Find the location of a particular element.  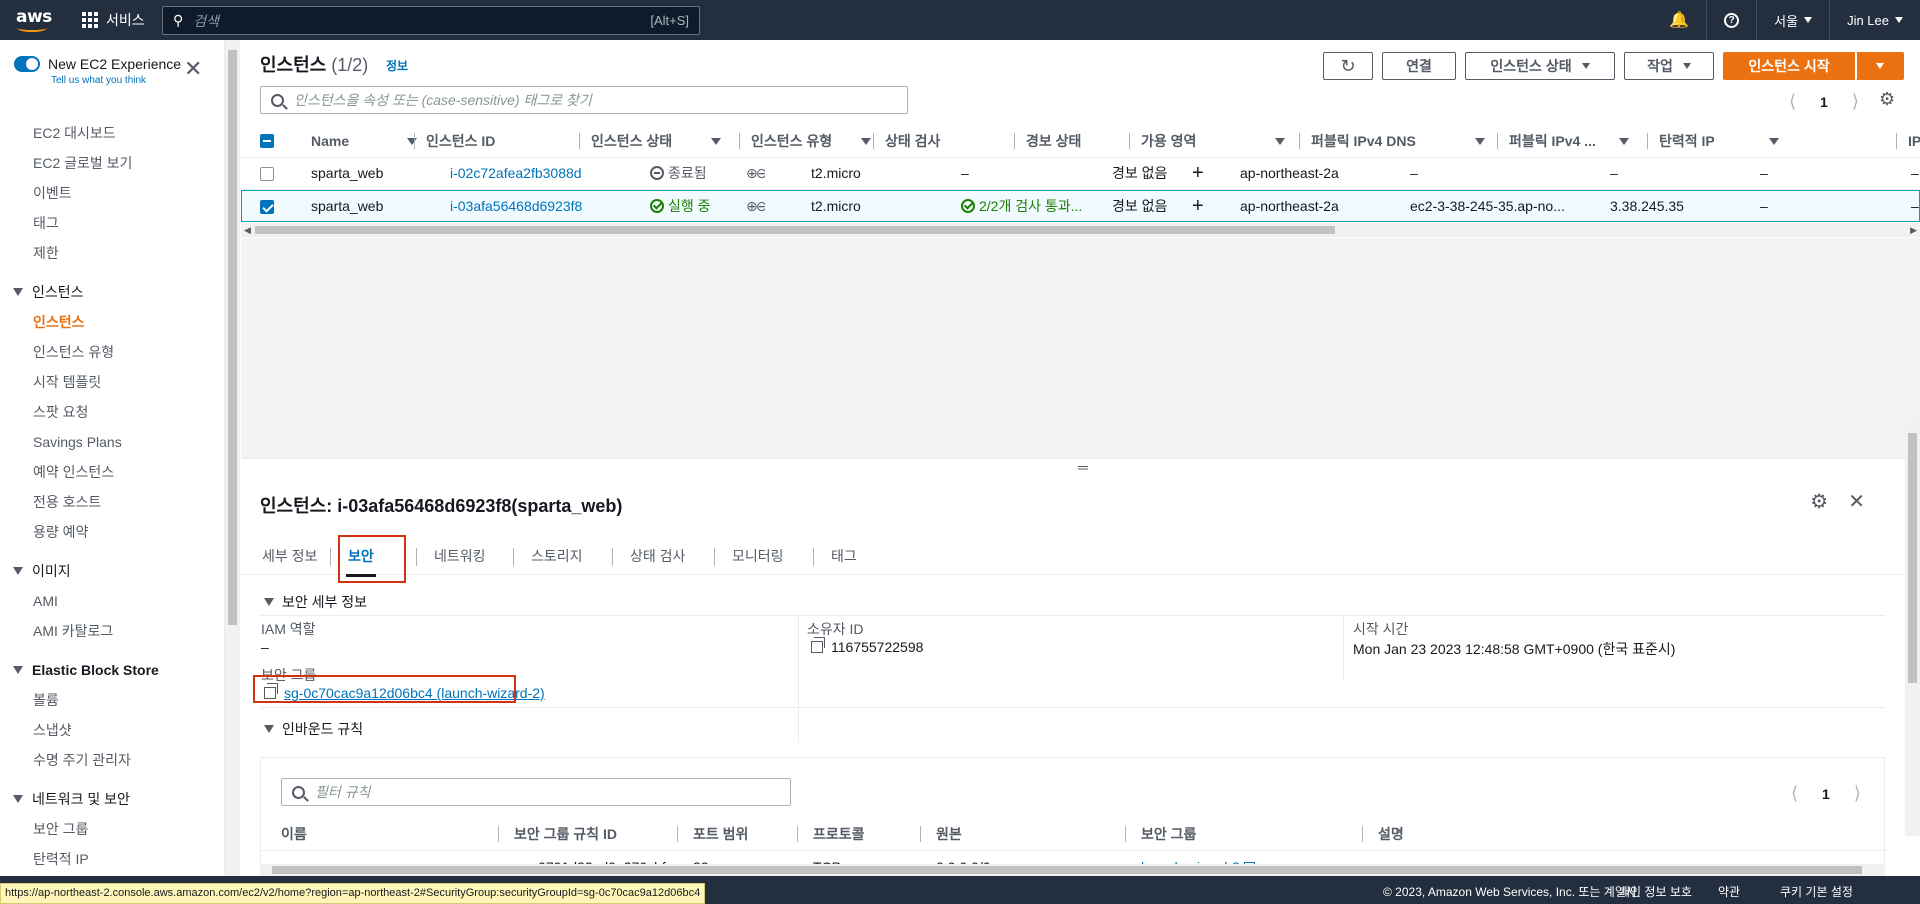

column-header-instance-id: 인스턴스 ID is located at coordinates (454, 141).